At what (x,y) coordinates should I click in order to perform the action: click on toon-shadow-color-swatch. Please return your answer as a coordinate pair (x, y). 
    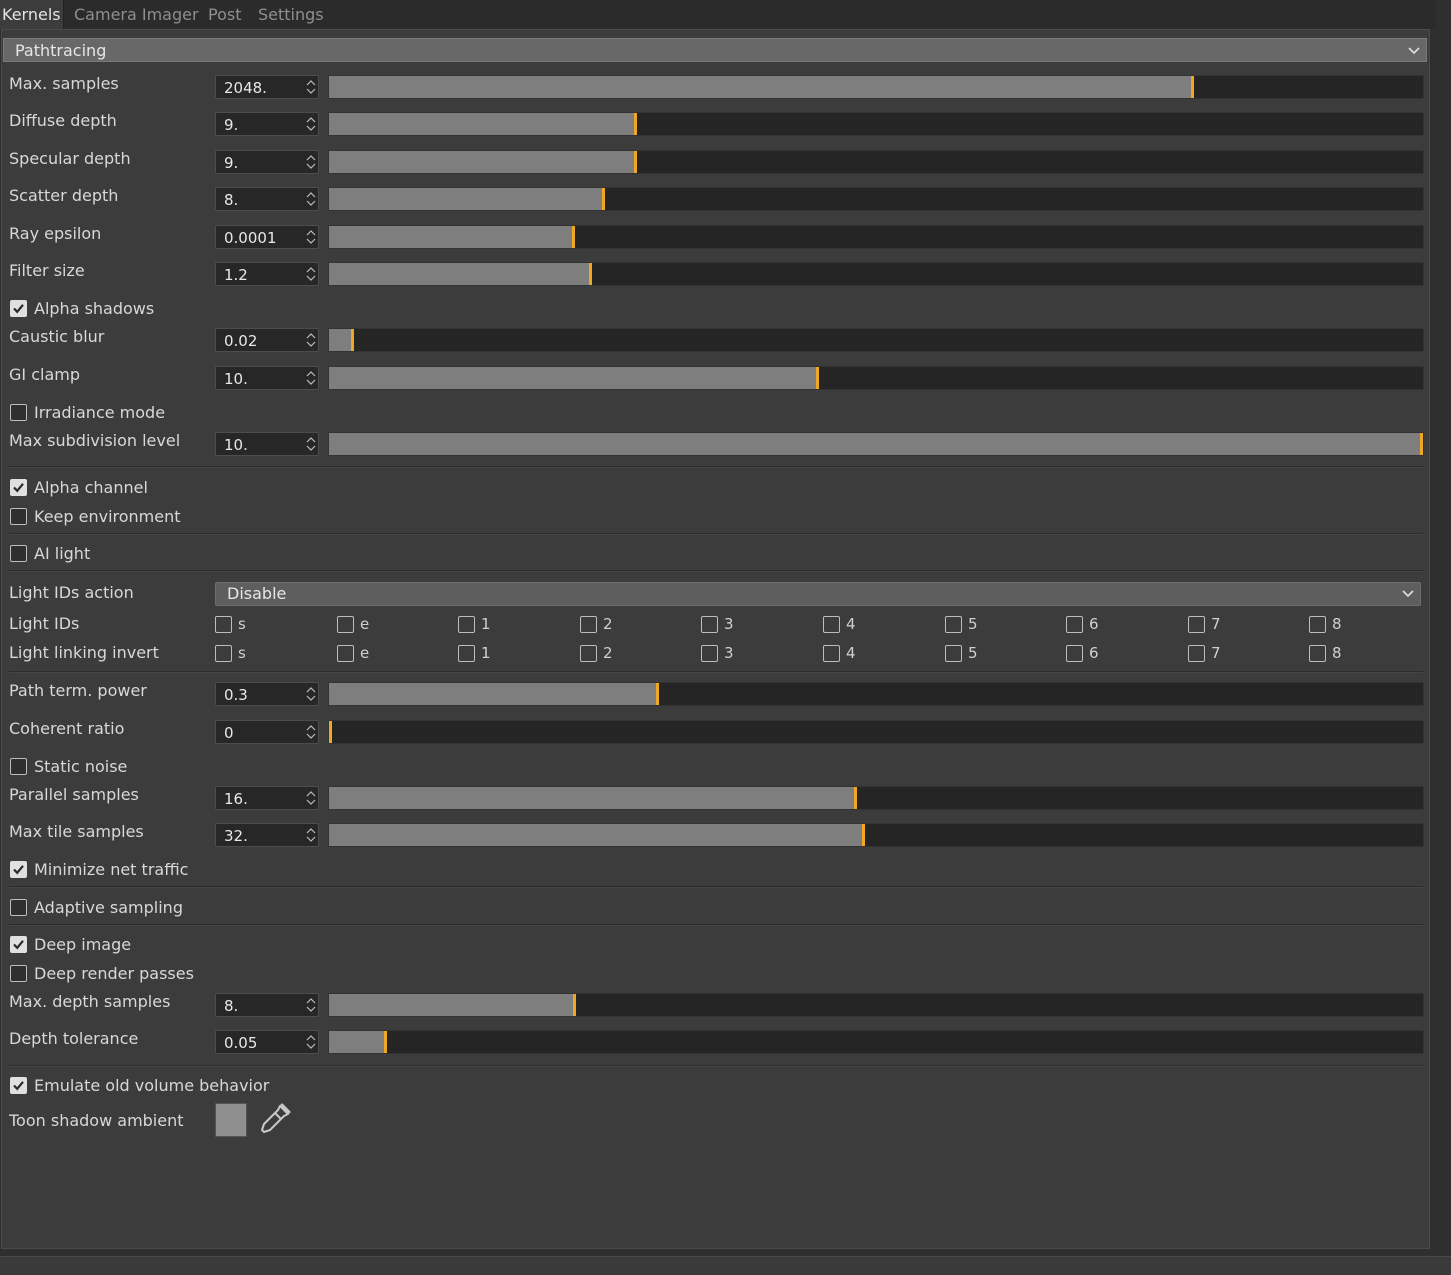
    Looking at the image, I should click on (231, 1120).